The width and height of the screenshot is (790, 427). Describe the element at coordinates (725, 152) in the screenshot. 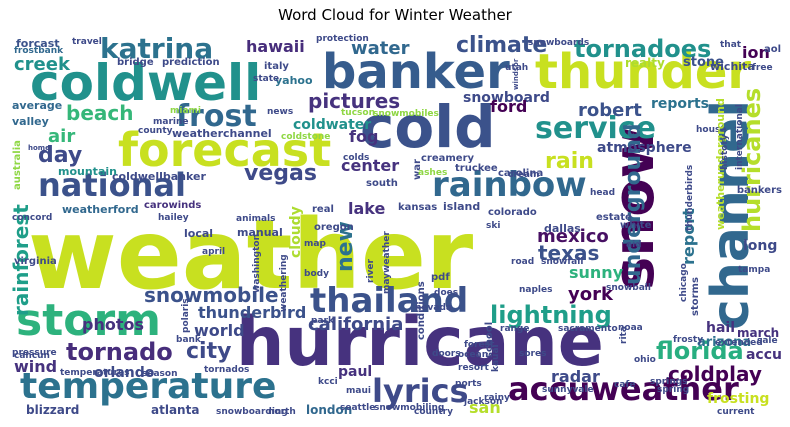

I see `word-history: history` at that location.